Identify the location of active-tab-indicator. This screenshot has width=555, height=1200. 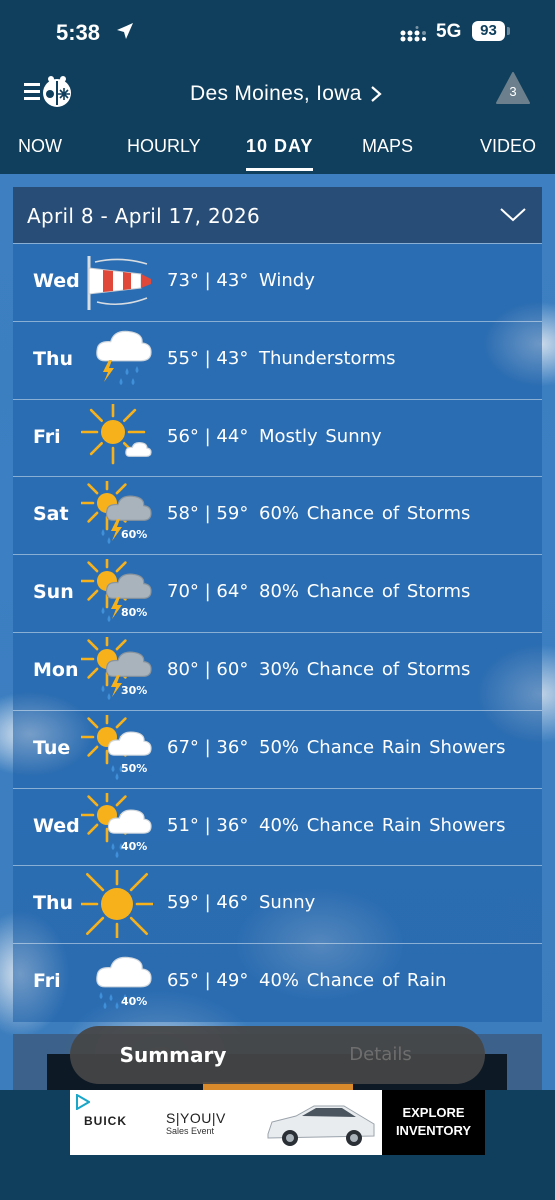
(279, 169).